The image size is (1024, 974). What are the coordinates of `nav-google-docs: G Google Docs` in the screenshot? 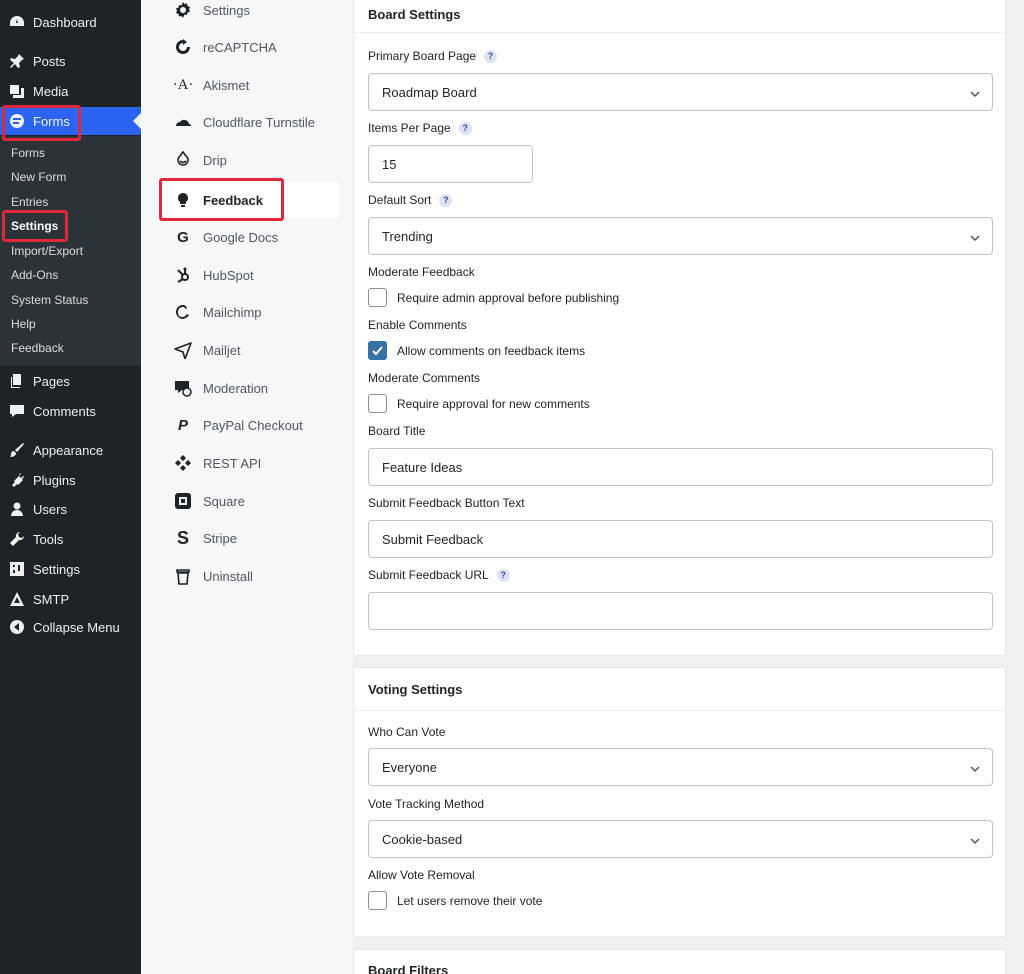 It's located at (250, 237).